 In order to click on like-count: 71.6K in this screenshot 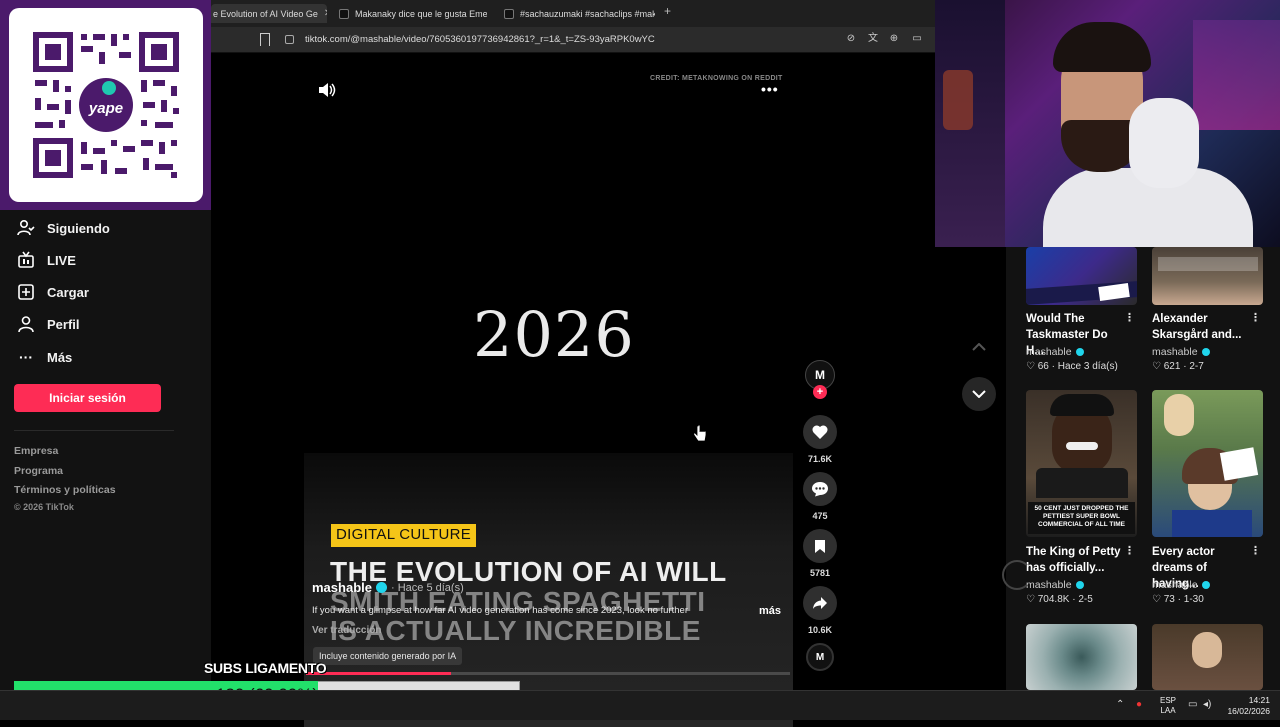, I will do `click(820, 459)`.